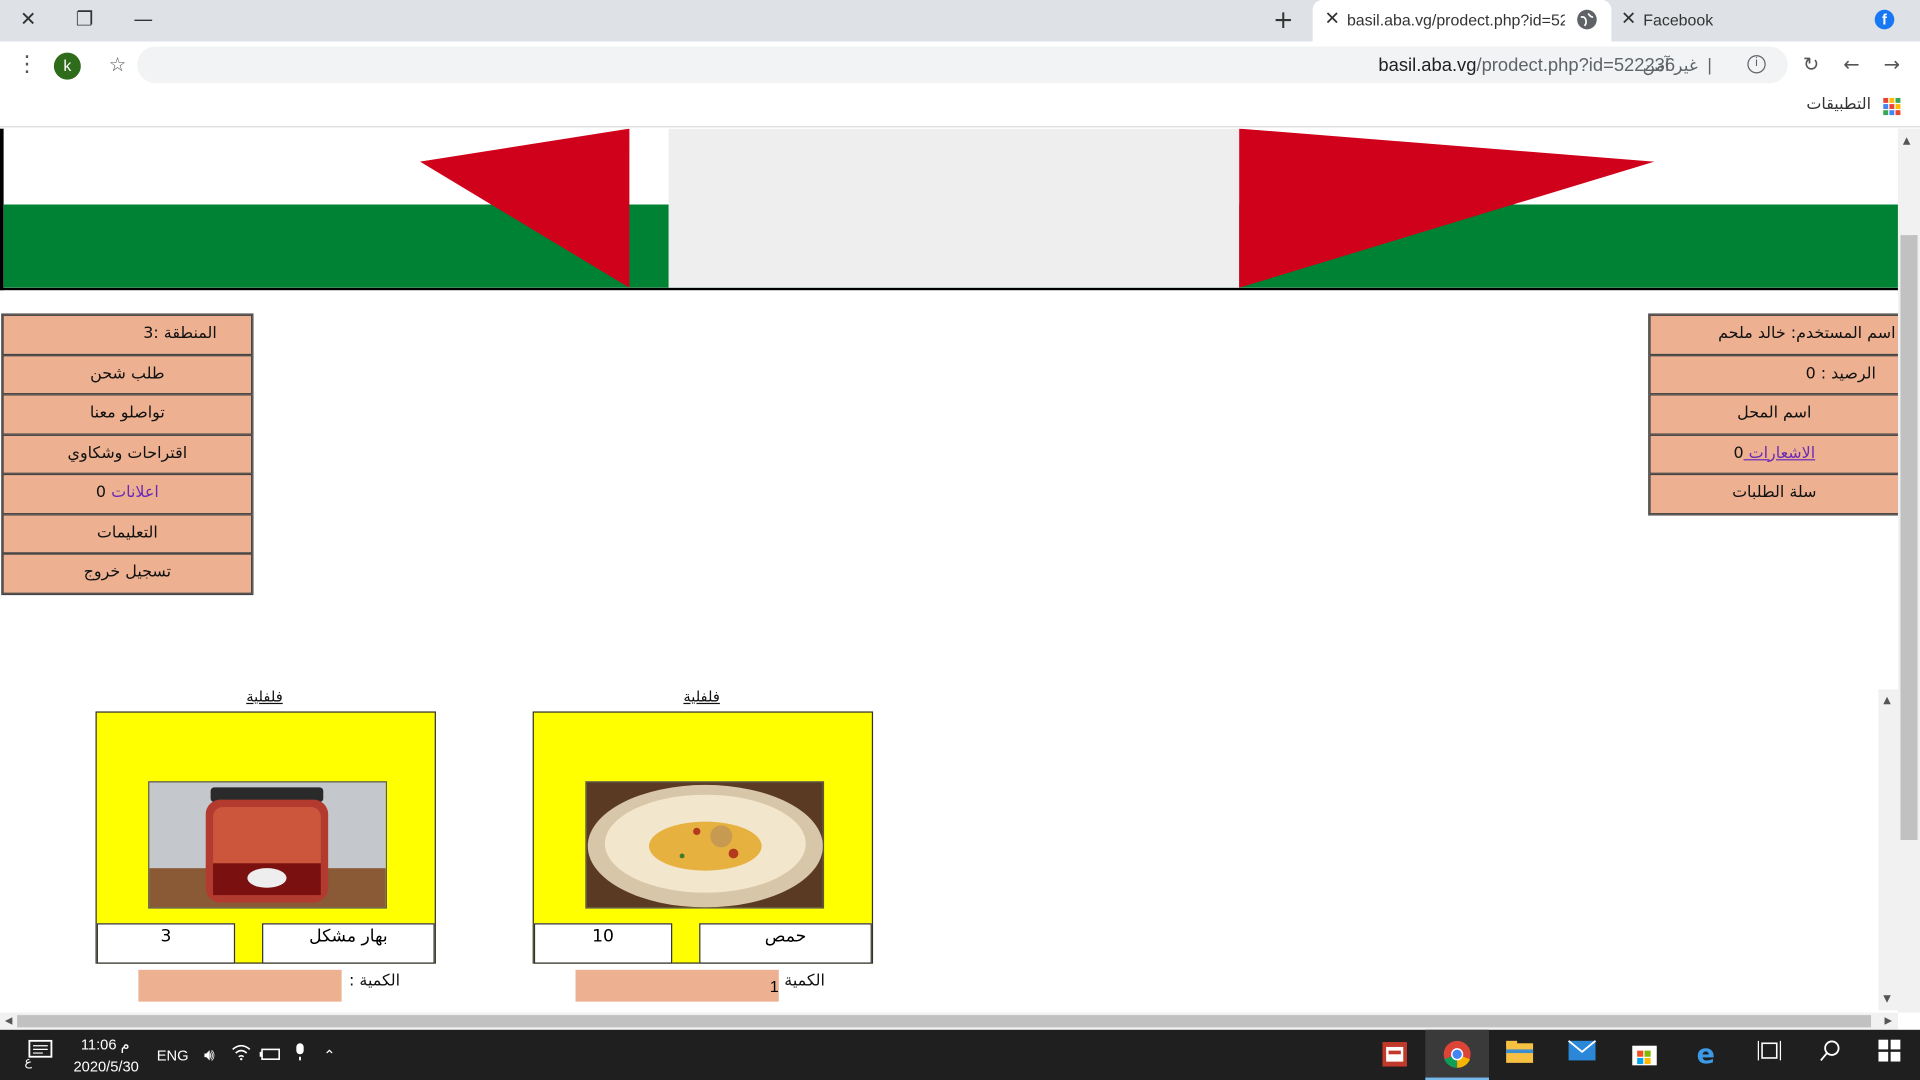  Describe the element at coordinates (1283, 20) in the screenshot. I see `new-tab-button: +` at that location.